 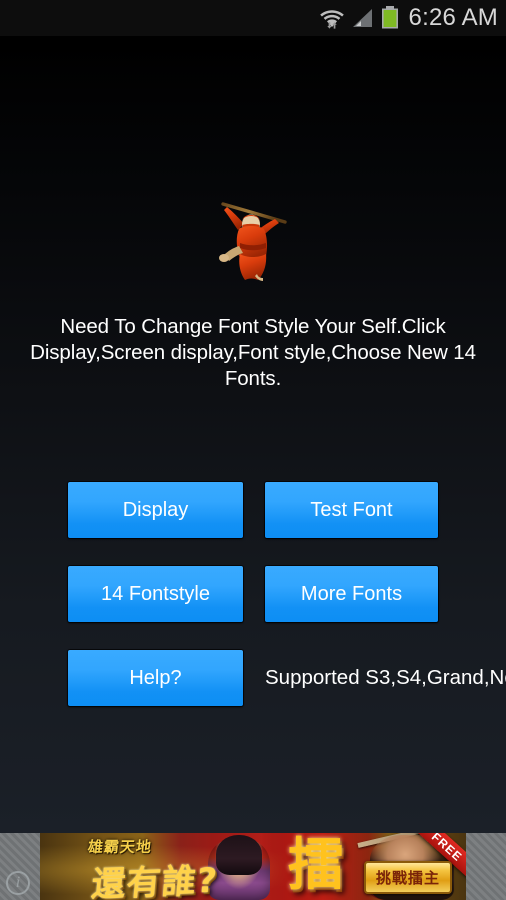 I want to click on warrior-with-staff-illustration, so click(x=253, y=235).